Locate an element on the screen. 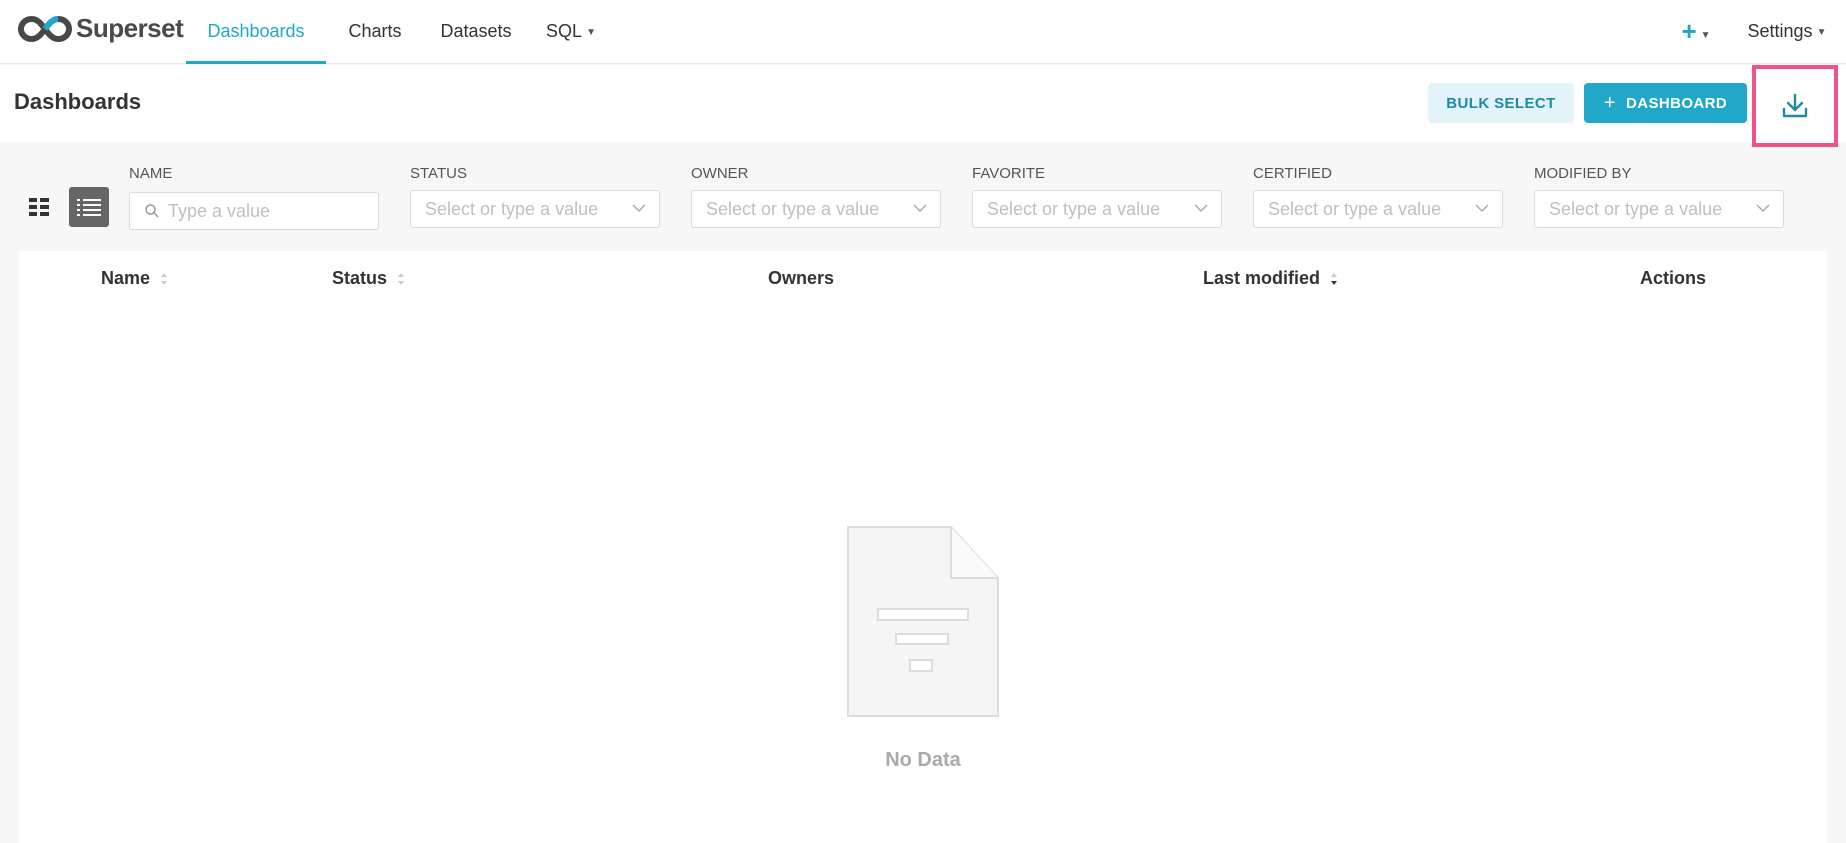 The height and width of the screenshot is (843, 1846). certified-select-placeholder: Select or type a value is located at coordinates (1355, 208).